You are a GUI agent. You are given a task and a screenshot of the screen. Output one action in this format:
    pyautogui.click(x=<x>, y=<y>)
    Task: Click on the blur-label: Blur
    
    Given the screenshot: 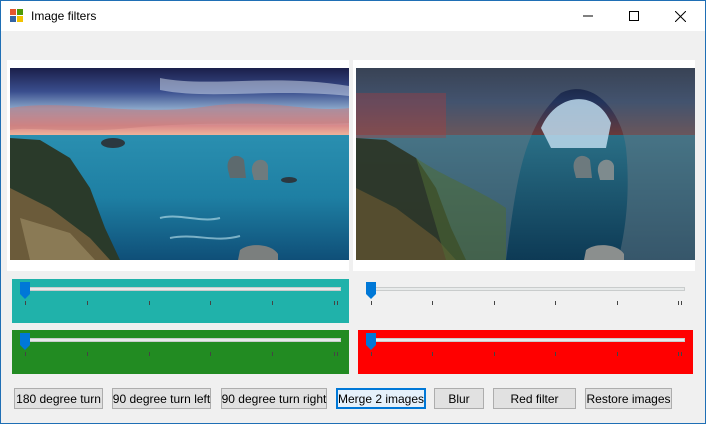 What is the action you would take?
    pyautogui.click(x=459, y=398)
    